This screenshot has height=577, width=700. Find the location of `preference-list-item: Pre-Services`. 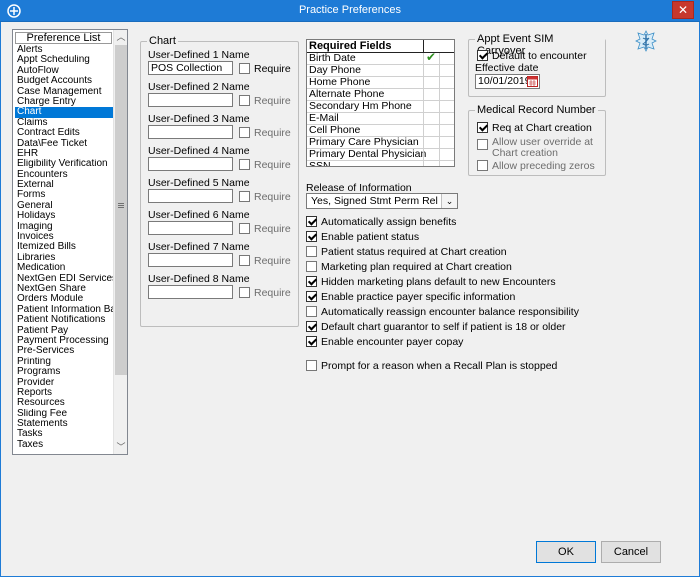

preference-list-item: Pre-Services is located at coordinates (64, 351).